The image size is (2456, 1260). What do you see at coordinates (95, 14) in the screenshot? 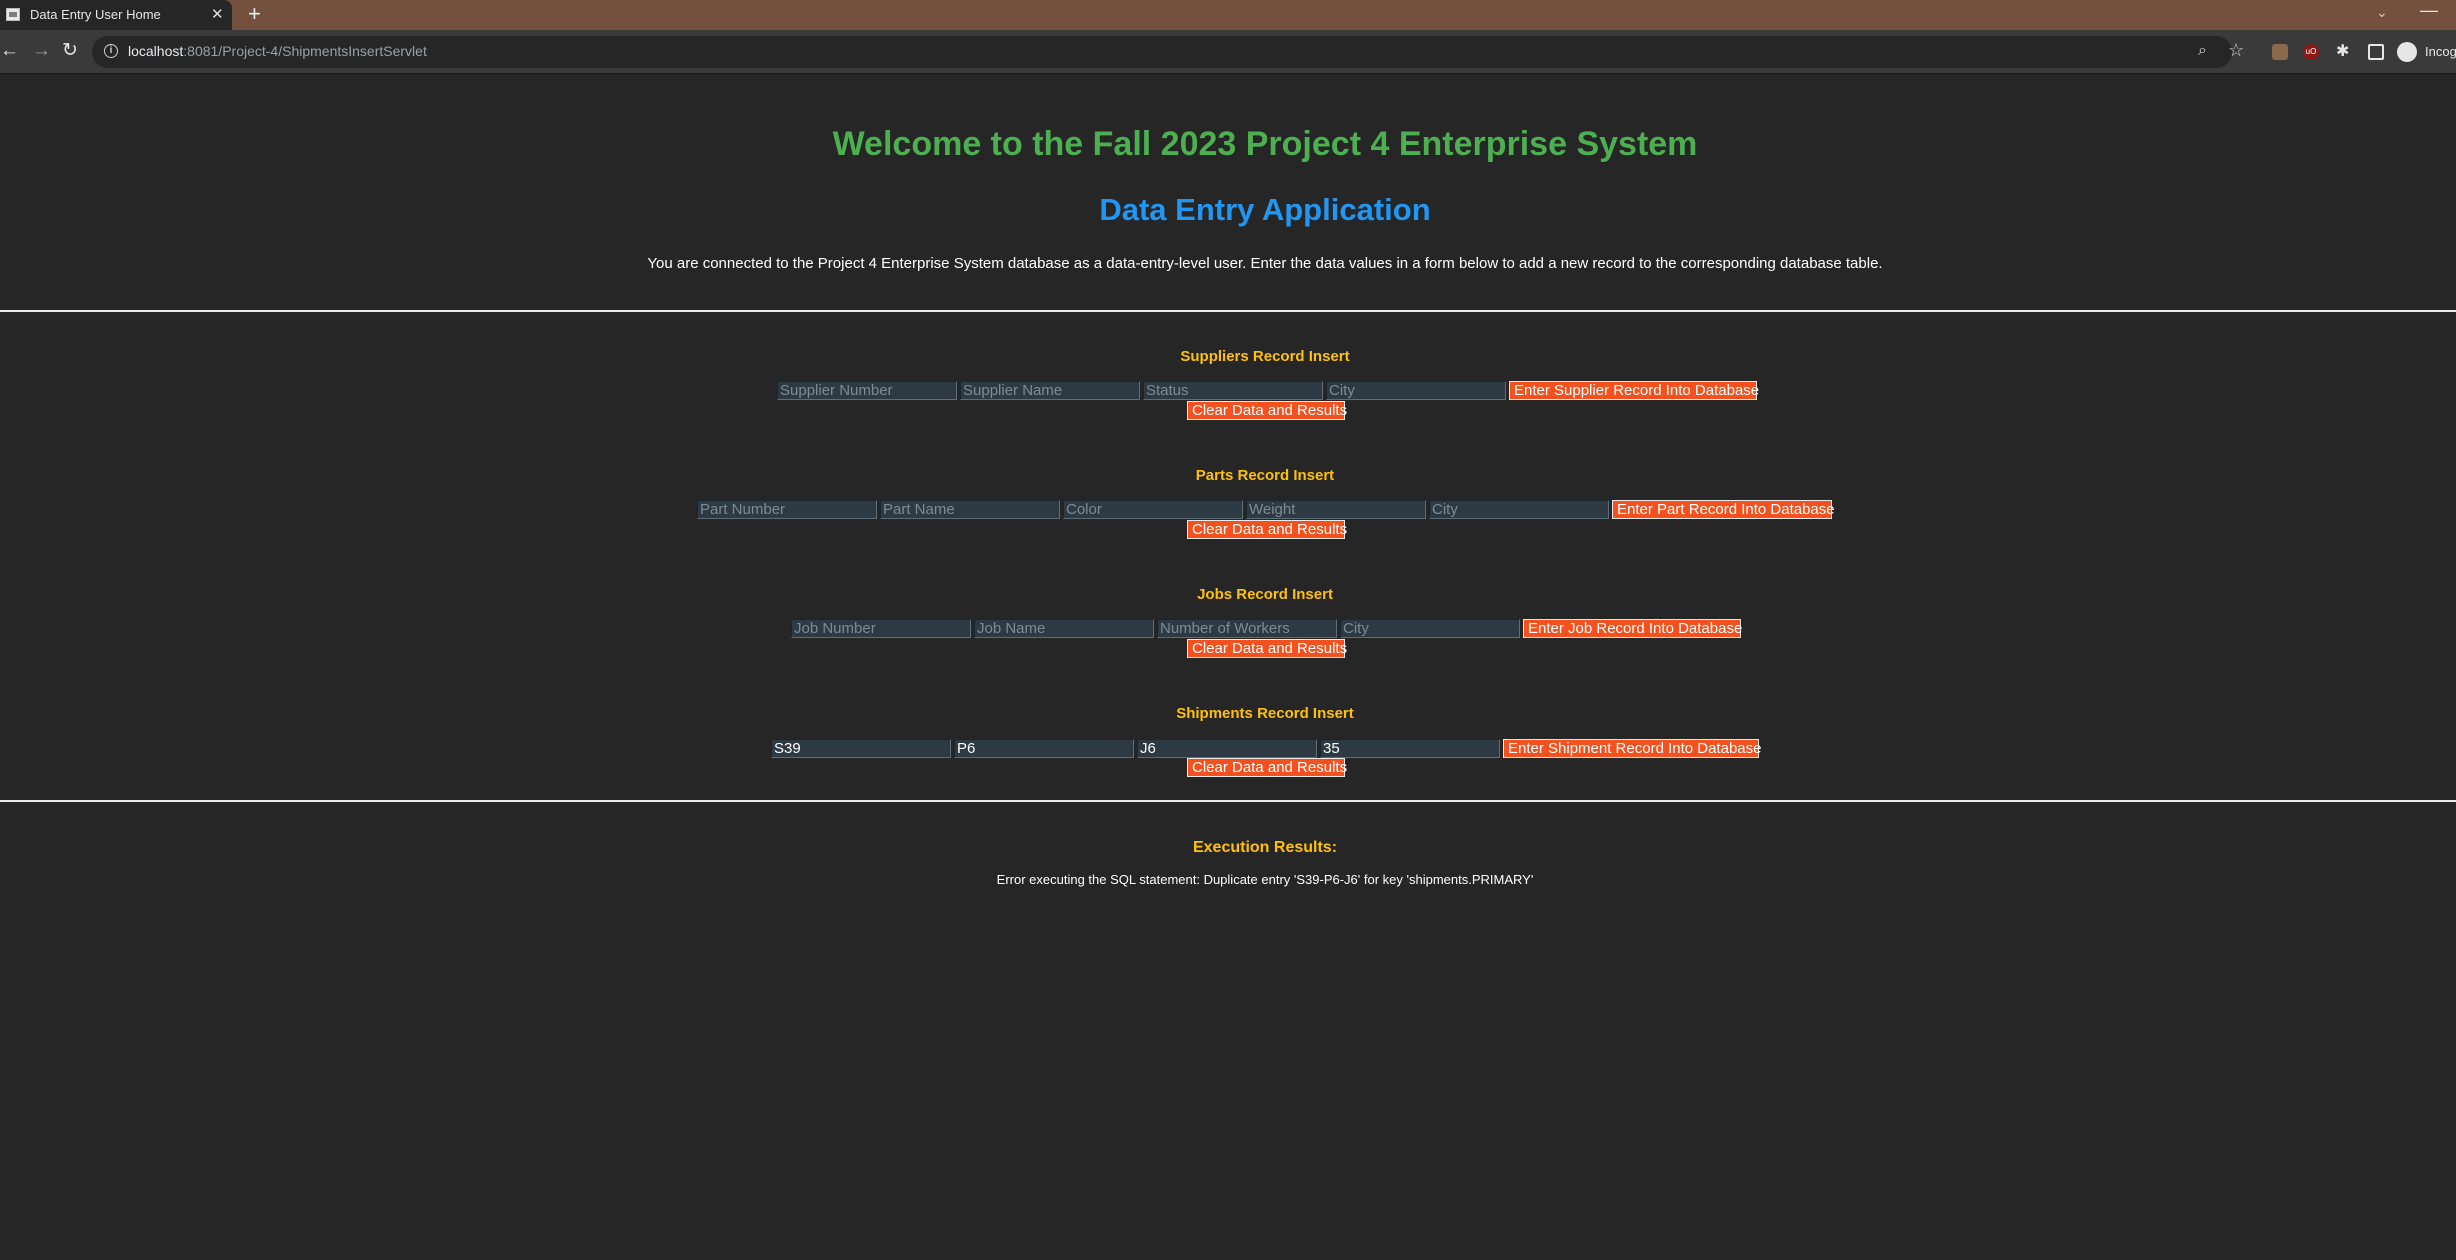
I see `tab-title: Data Entry User Home` at bounding box center [95, 14].